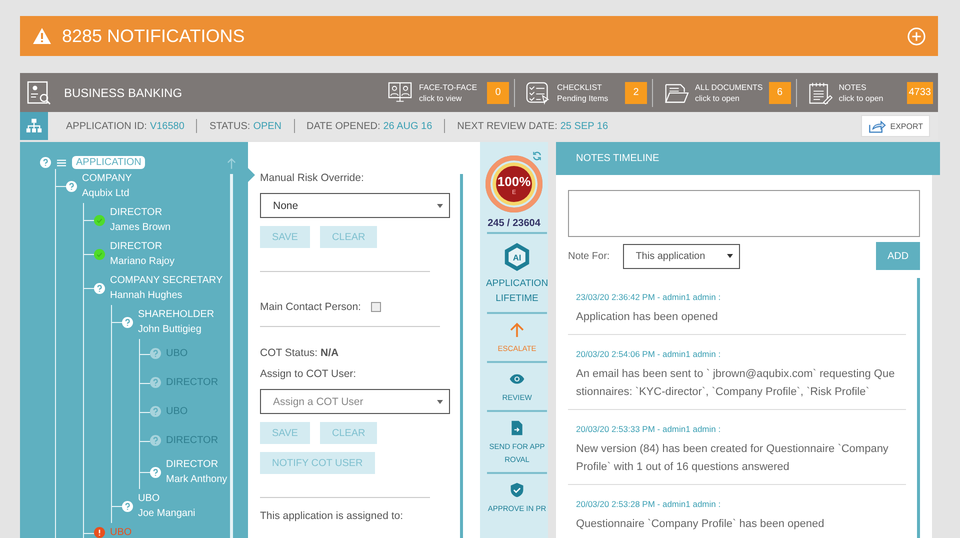 This screenshot has width=960, height=538. What do you see at coordinates (229, 126) in the screenshot?
I see `info-label: STATUS:` at bounding box center [229, 126].